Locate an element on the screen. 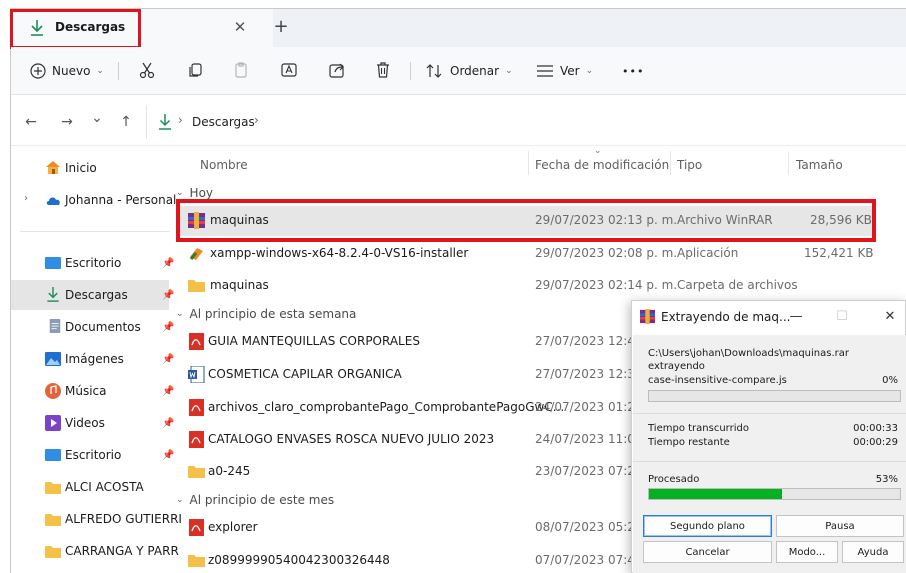  help-button: Ayuda is located at coordinates (873, 552).